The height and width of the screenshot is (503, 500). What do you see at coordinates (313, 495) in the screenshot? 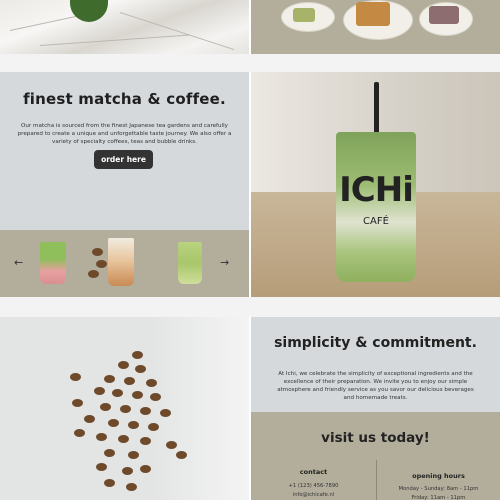
I see `contact-email: info@ichicafe.nl` at bounding box center [313, 495].